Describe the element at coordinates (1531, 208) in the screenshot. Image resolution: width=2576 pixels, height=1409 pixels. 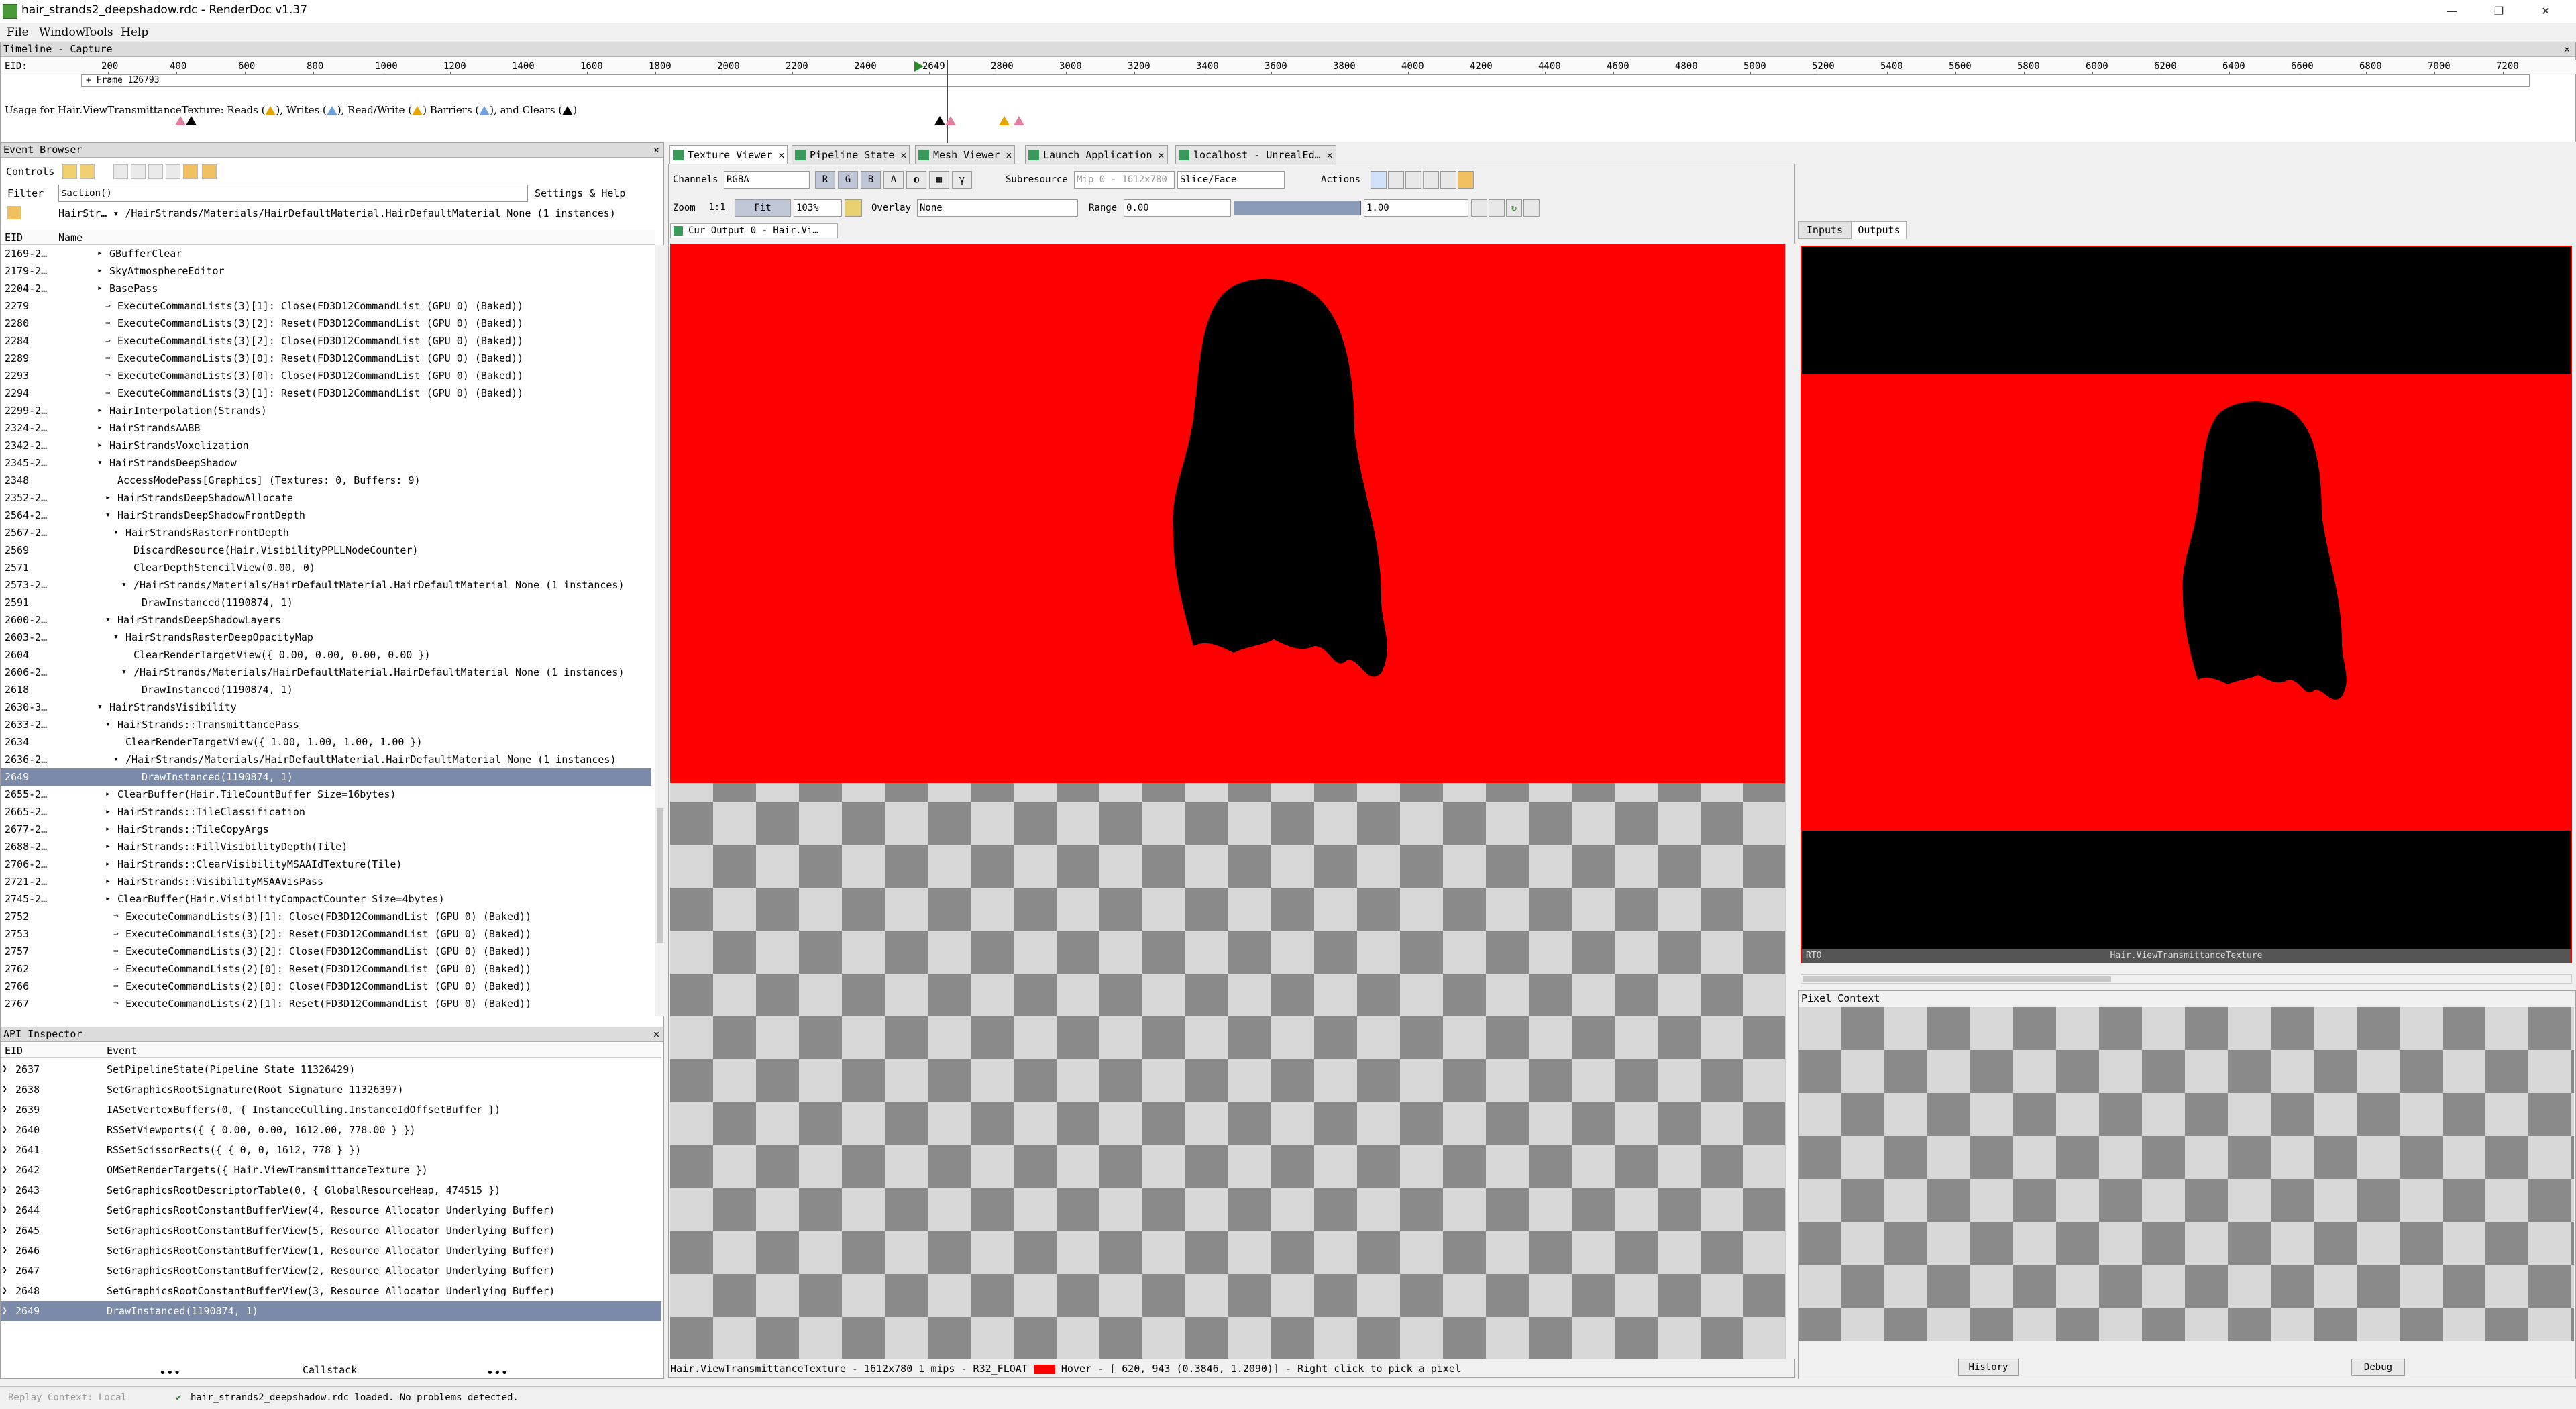
I see `histogram-icon` at that location.